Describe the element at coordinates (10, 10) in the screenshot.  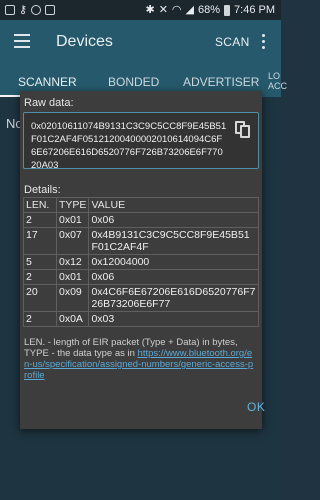
I see `image-notification-icon` at that location.